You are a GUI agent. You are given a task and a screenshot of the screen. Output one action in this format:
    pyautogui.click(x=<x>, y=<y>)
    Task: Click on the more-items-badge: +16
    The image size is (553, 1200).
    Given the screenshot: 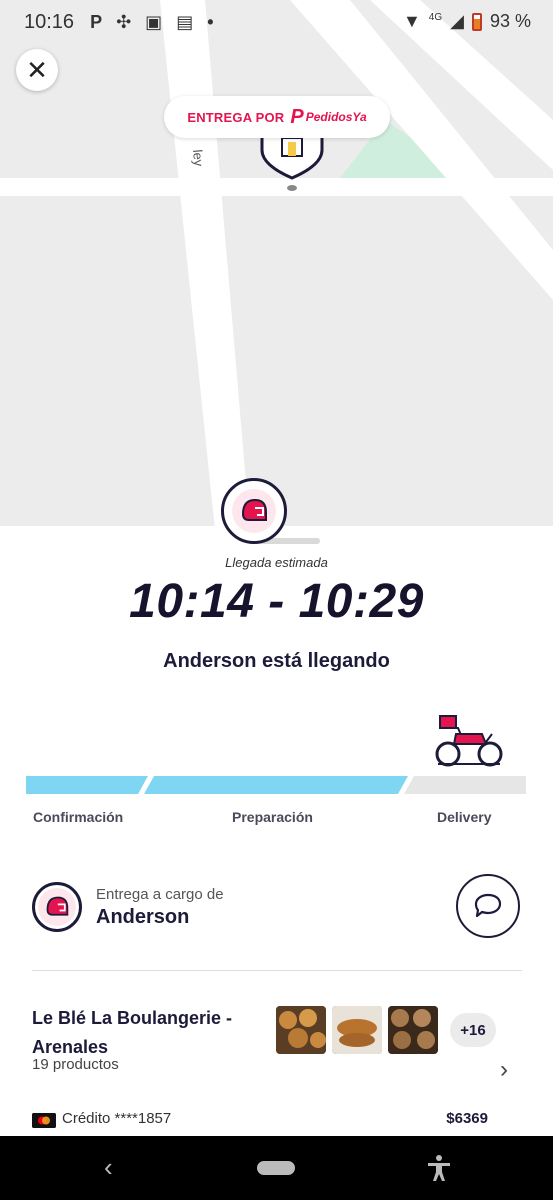 What is the action you would take?
    pyautogui.click(x=473, y=1030)
    